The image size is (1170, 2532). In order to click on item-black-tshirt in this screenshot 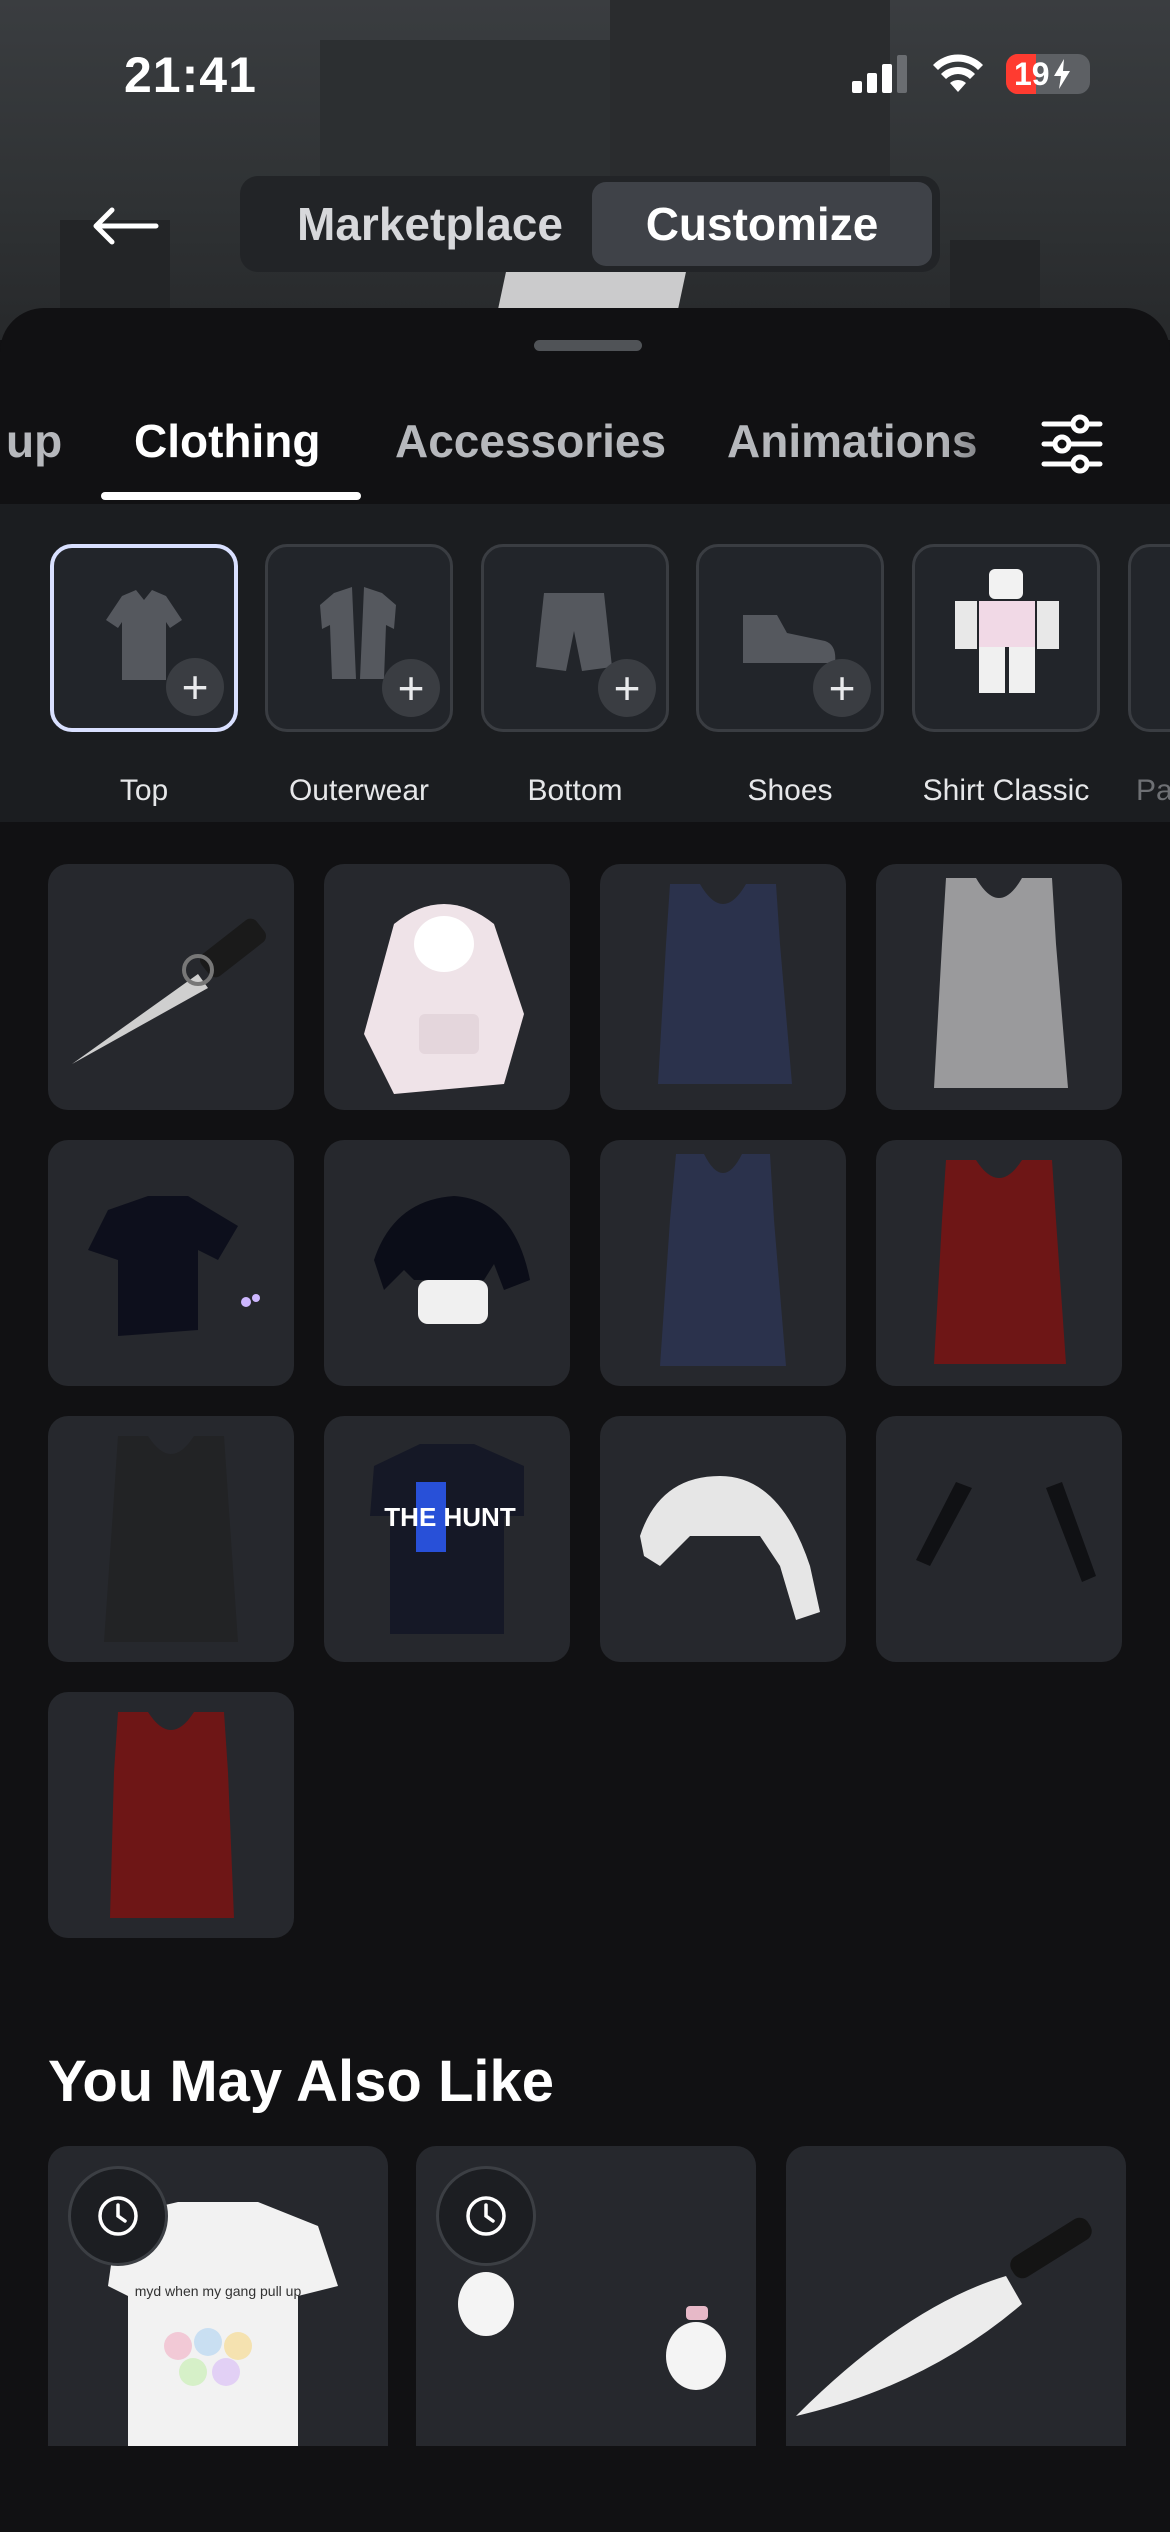, I will do `click(171, 1263)`.